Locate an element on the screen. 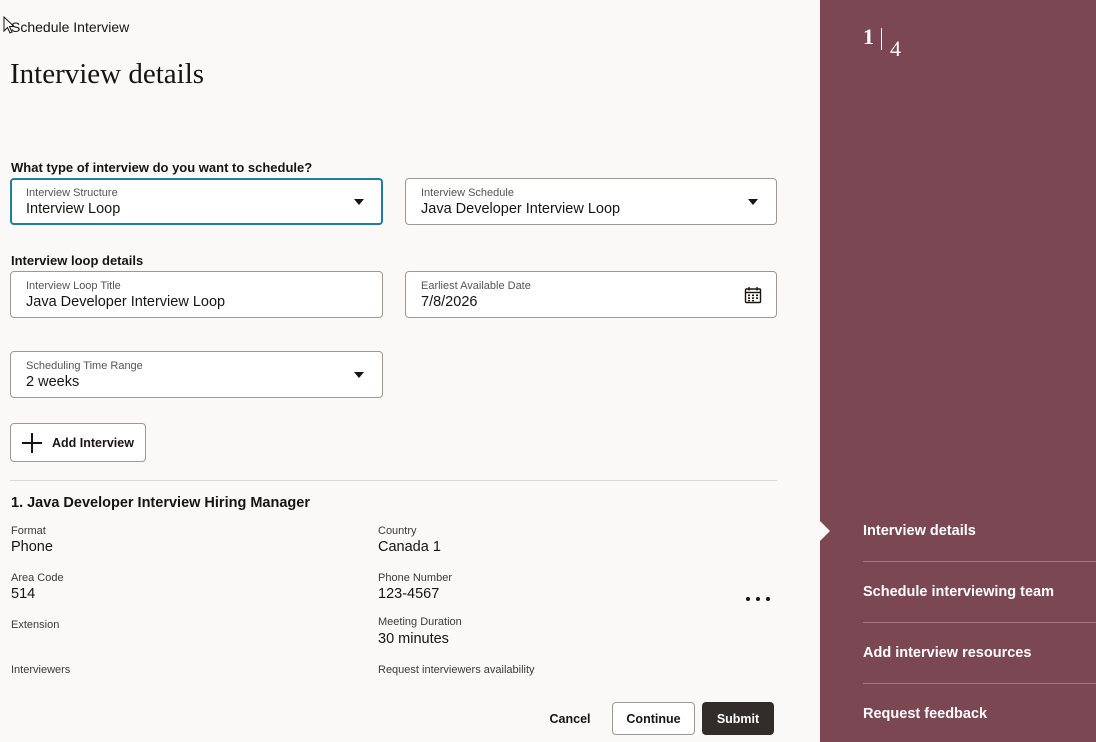  scheduling-time-range-value: 2 weeks is located at coordinates (53, 382).